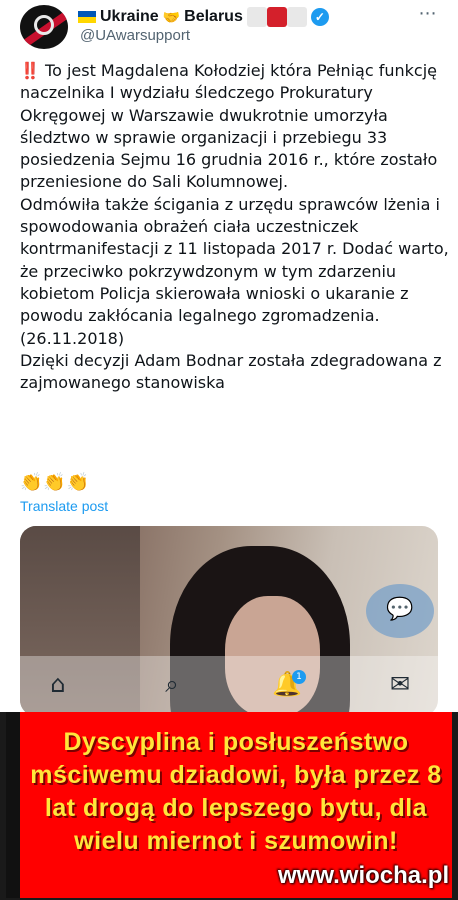 The image size is (458, 900). Describe the element at coordinates (400, 611) in the screenshot. I see `compose-reply-button: 💬` at that location.